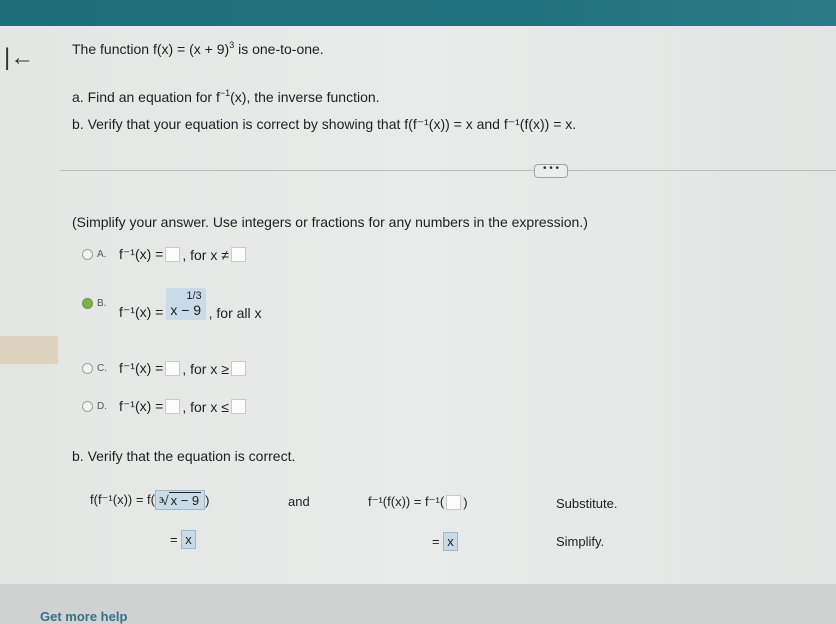 The image size is (836, 624). Describe the element at coordinates (20, 59) in the screenshot. I see `back-arrow-icon: |←` at that location.